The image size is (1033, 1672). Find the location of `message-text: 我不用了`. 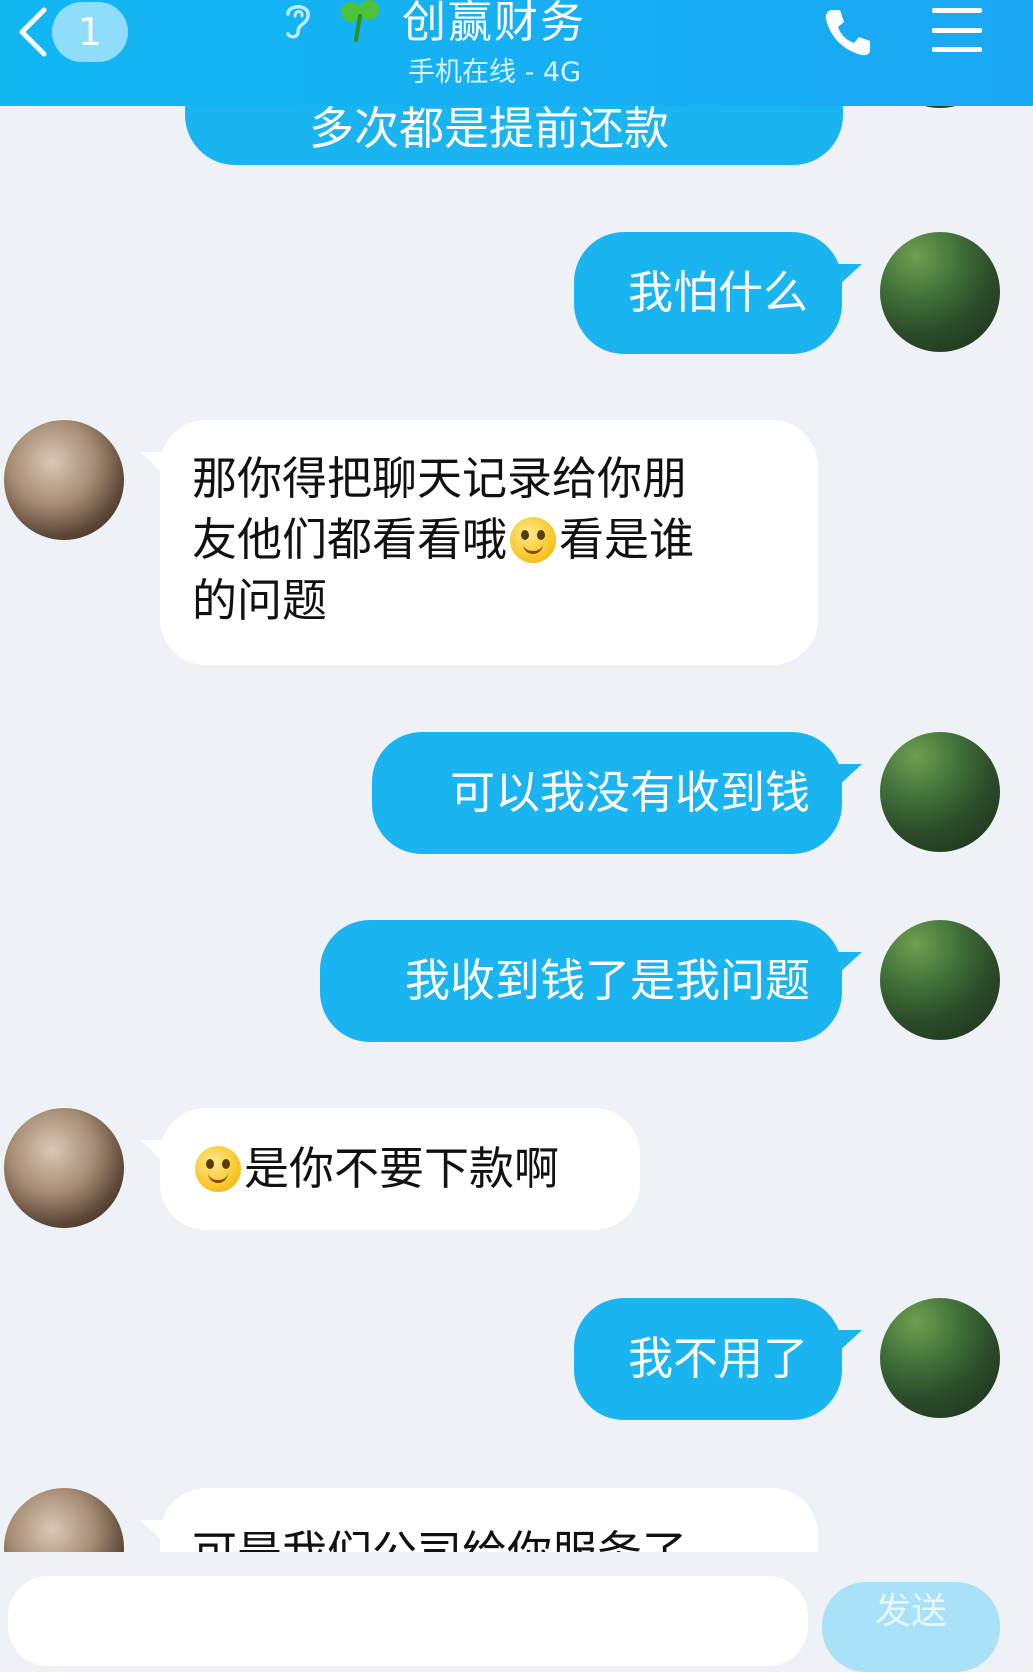

message-text: 我不用了 is located at coordinates (717, 1358).